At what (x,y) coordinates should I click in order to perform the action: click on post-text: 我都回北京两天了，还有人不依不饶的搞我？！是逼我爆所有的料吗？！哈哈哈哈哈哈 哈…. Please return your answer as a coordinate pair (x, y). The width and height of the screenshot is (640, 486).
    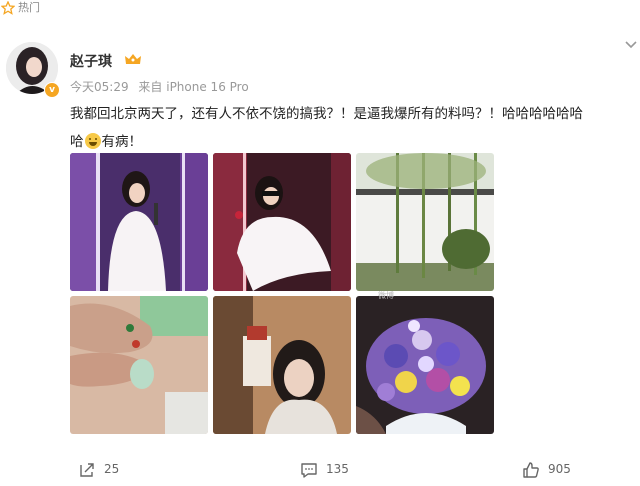
    Looking at the image, I should click on (350, 128).